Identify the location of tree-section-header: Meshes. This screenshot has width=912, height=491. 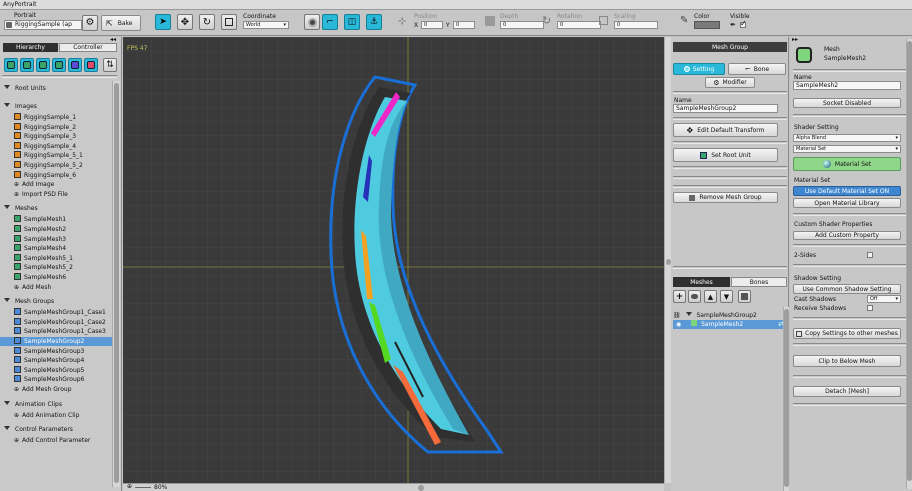
(59, 208).